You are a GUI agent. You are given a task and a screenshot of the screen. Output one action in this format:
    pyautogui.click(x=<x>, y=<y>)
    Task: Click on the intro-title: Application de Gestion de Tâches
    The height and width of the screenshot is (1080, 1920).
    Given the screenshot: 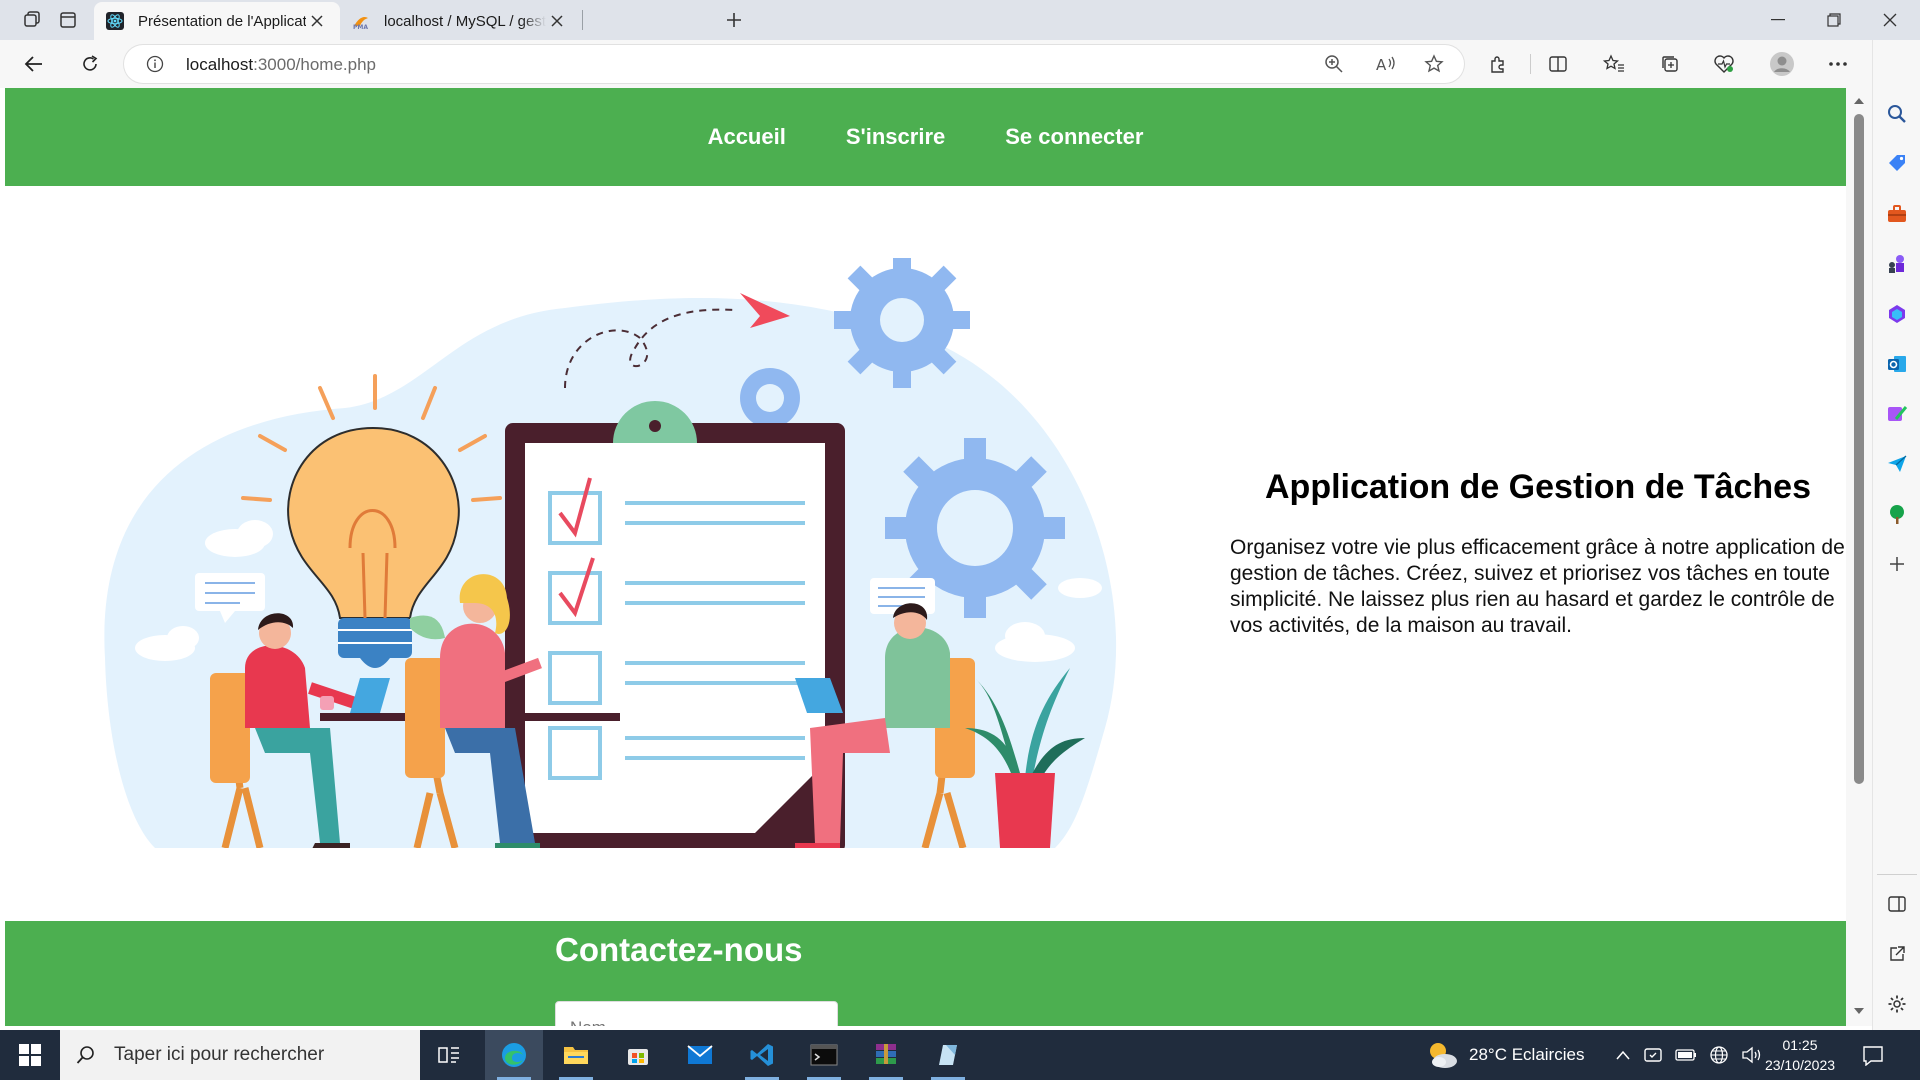 What is the action you would take?
    pyautogui.click(x=1538, y=487)
    